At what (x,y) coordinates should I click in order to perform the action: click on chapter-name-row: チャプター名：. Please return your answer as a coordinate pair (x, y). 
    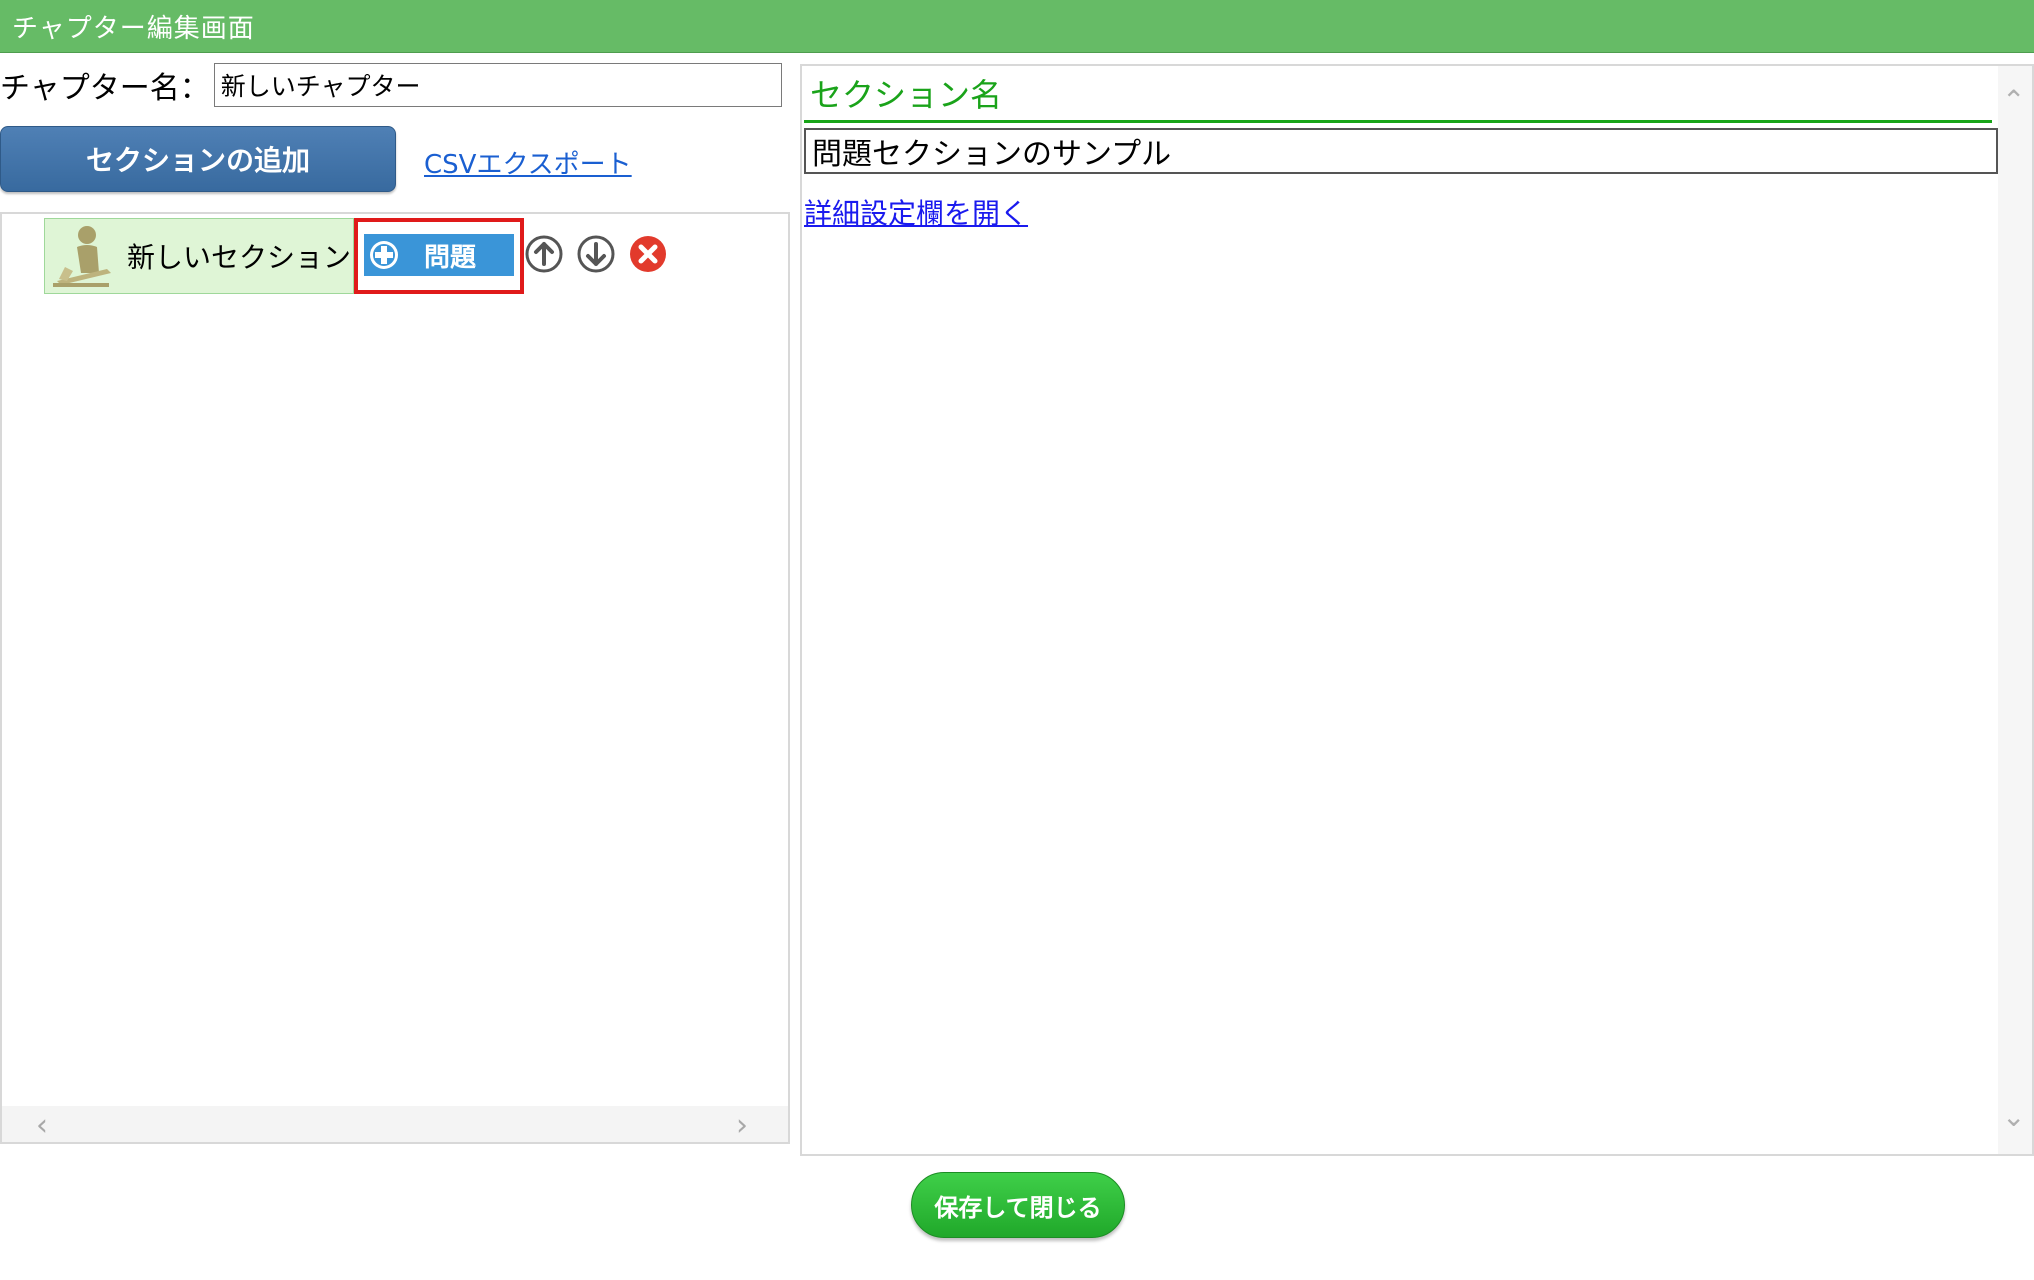
    Looking at the image, I should click on (391, 85).